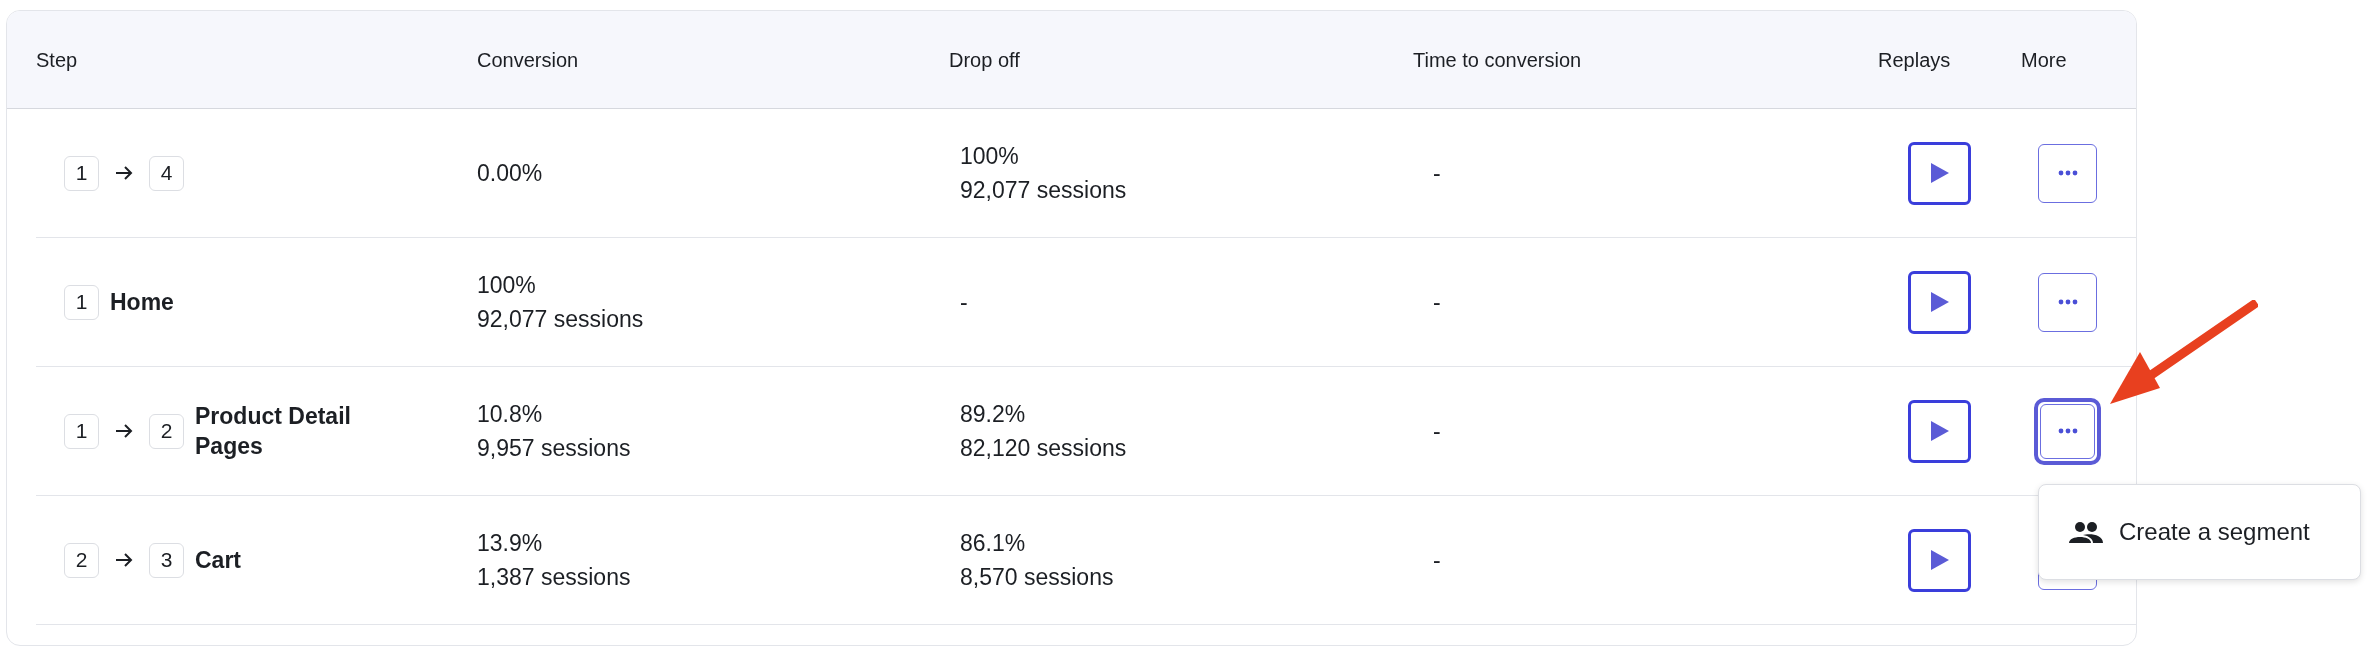 The width and height of the screenshot is (2372, 646). I want to click on step-badge: 3, so click(166, 560).